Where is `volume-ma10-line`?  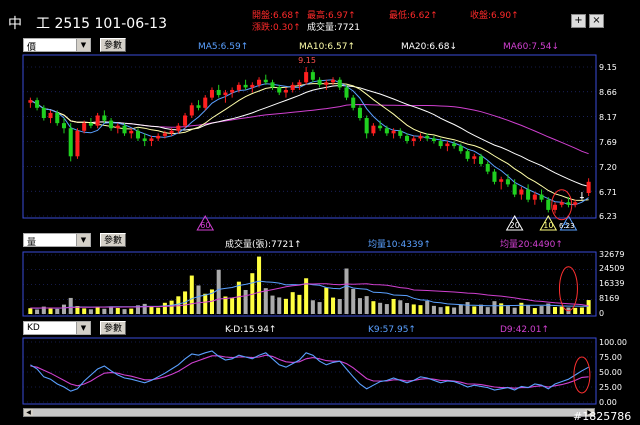 volume-ma10-line is located at coordinates (309, 294).